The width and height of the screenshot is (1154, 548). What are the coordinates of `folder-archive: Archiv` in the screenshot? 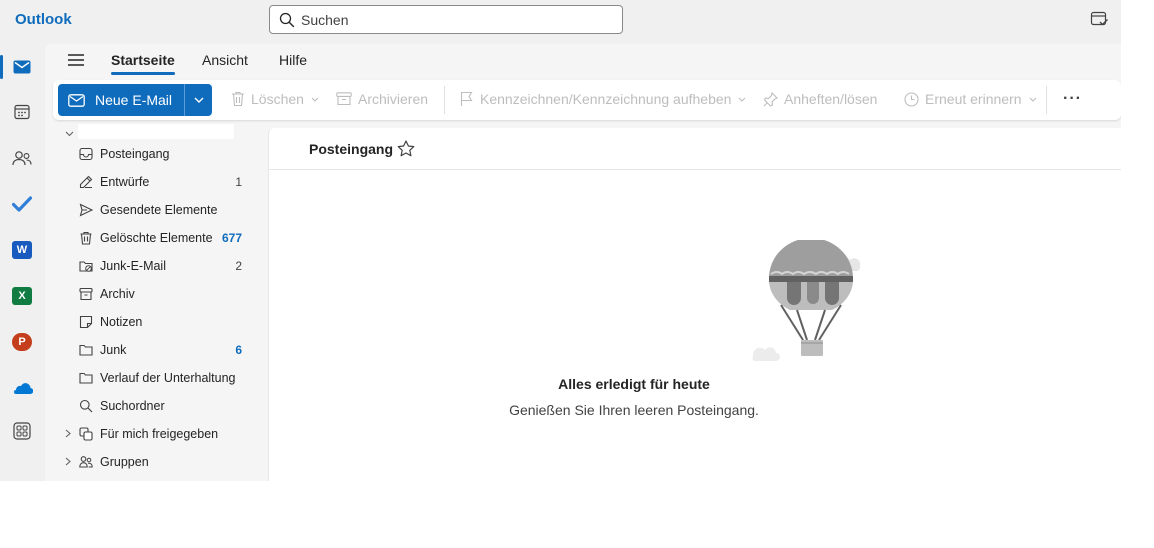 It's located at (156, 294).